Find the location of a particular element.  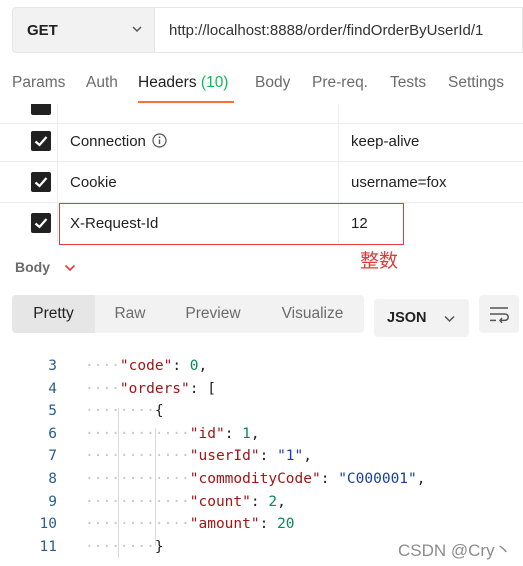

header-value: username=fox is located at coordinates (398, 182).